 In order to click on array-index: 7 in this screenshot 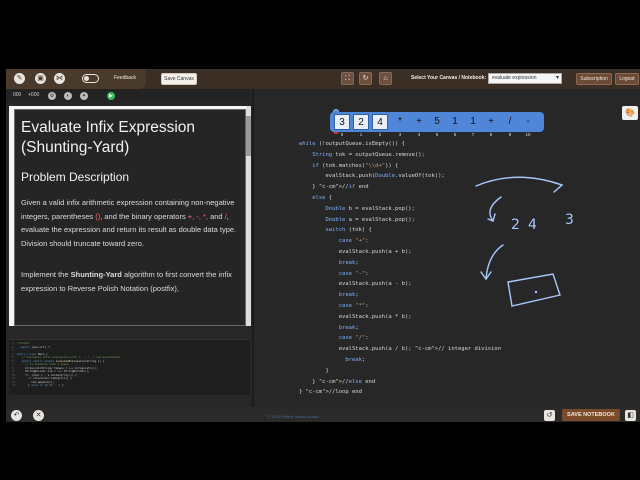, I will do `click(473, 134)`.